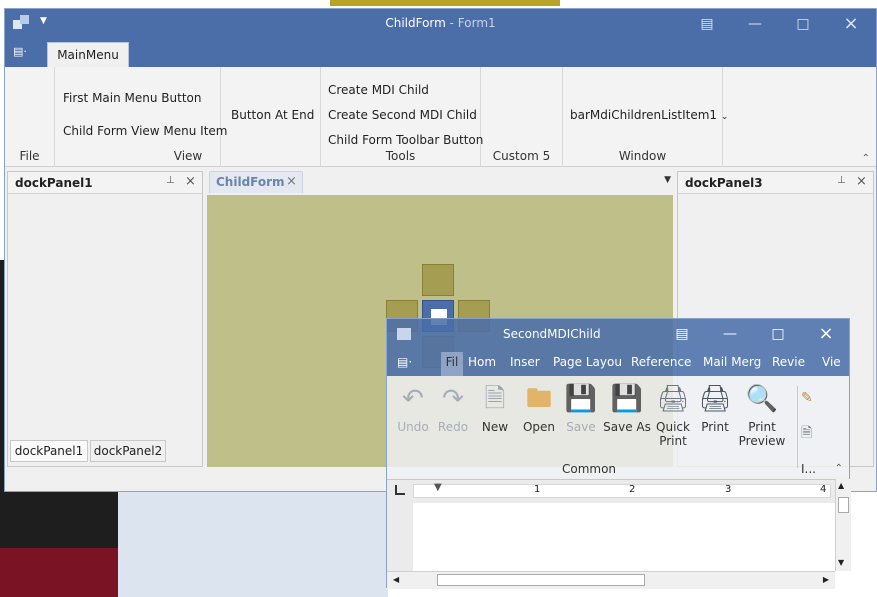  I want to click on window-title-suffix: - Form1, so click(472, 23).